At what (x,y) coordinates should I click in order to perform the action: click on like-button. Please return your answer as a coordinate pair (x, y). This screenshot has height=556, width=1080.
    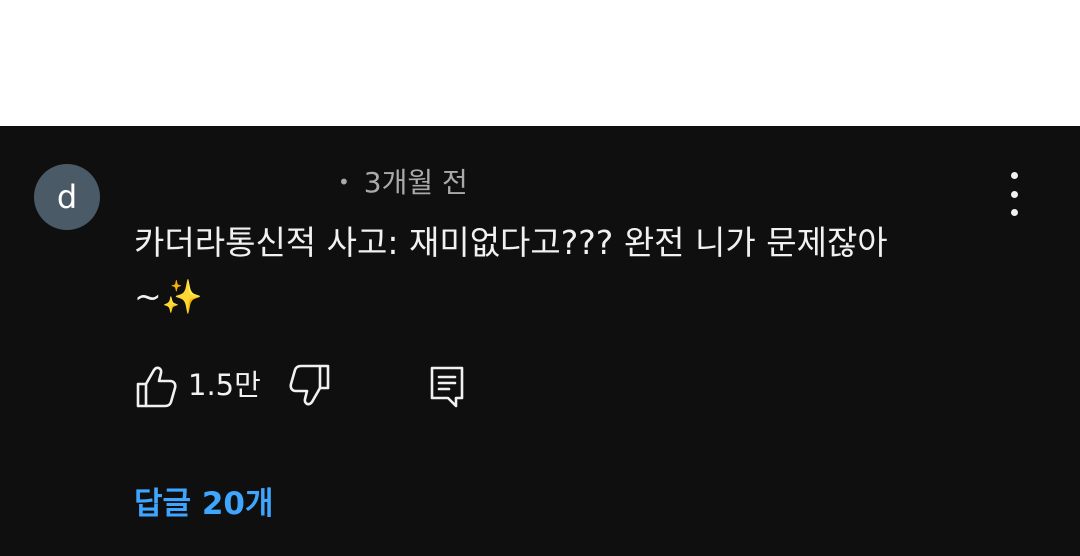
    Looking at the image, I should click on (156, 386).